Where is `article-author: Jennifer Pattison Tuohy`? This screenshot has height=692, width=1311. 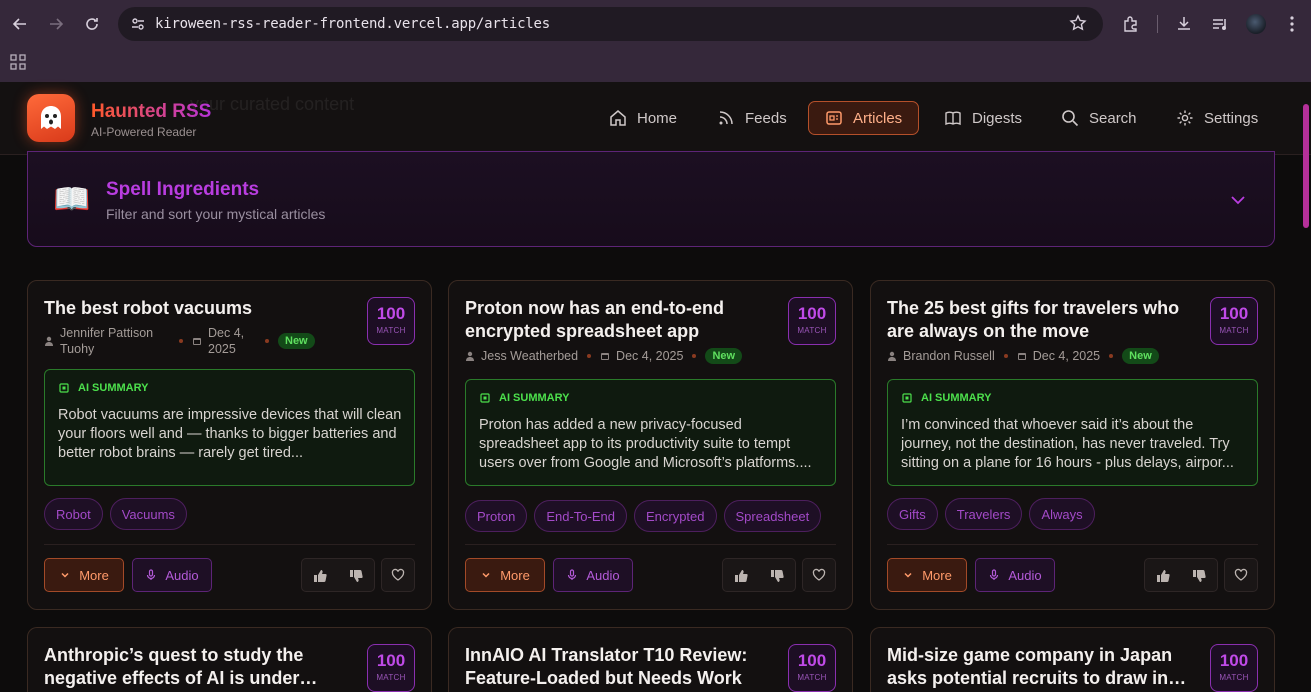 article-author: Jennifer Pattison Tuohy is located at coordinates (107, 341).